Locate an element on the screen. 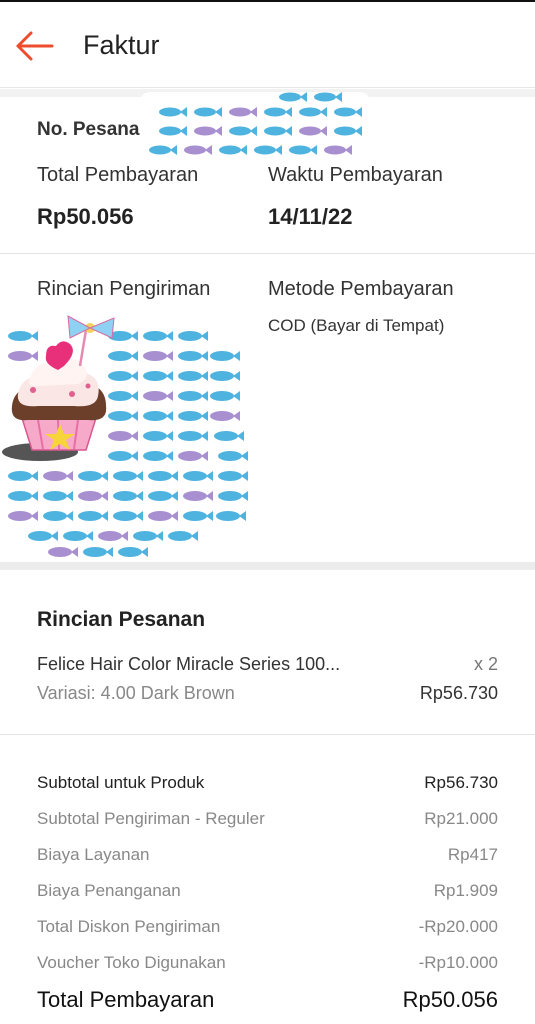 Image resolution: width=535 pixels, height=1024 pixels. payment-method-value: COD (Bayar di Tempat) is located at coordinates (356, 325).